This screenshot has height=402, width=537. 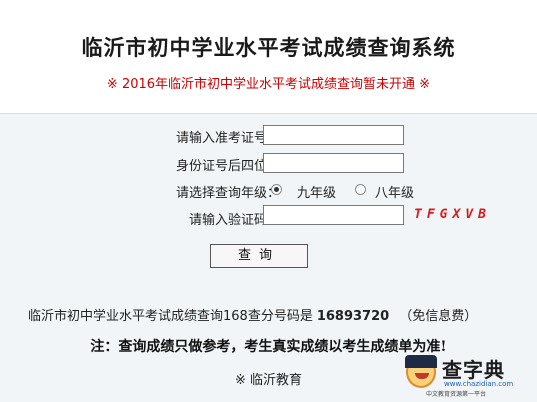 What do you see at coordinates (333, 215) in the screenshot?
I see `captcha-input` at bounding box center [333, 215].